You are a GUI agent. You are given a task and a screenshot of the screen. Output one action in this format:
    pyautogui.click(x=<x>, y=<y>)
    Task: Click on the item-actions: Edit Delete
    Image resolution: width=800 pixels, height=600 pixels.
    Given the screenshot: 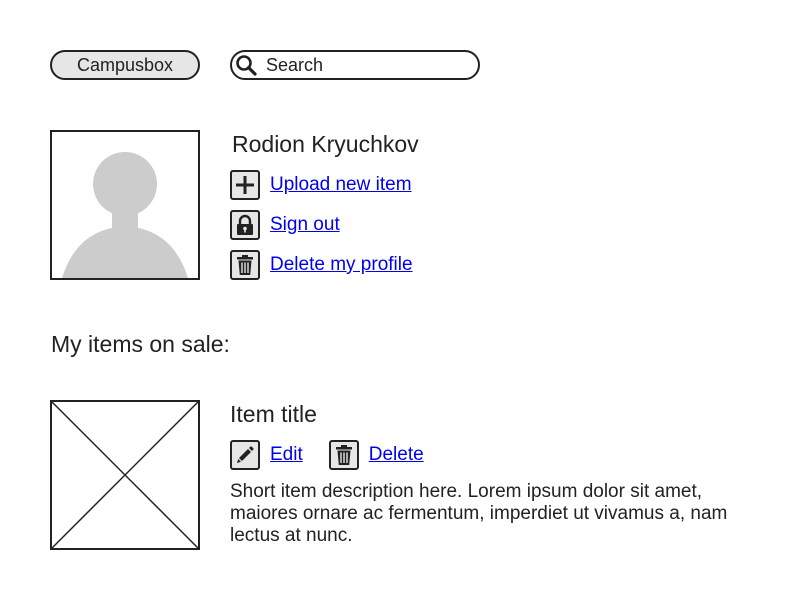 What is the action you would take?
    pyautogui.click(x=327, y=455)
    